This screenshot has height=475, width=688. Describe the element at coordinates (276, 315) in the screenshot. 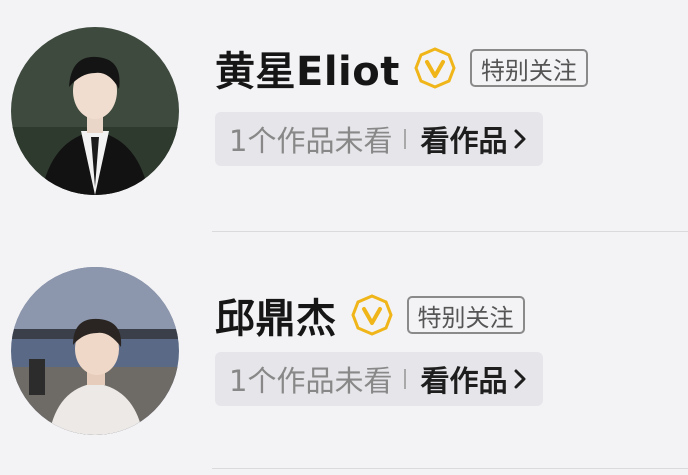

I see `user-name: 邱鼎杰` at that location.